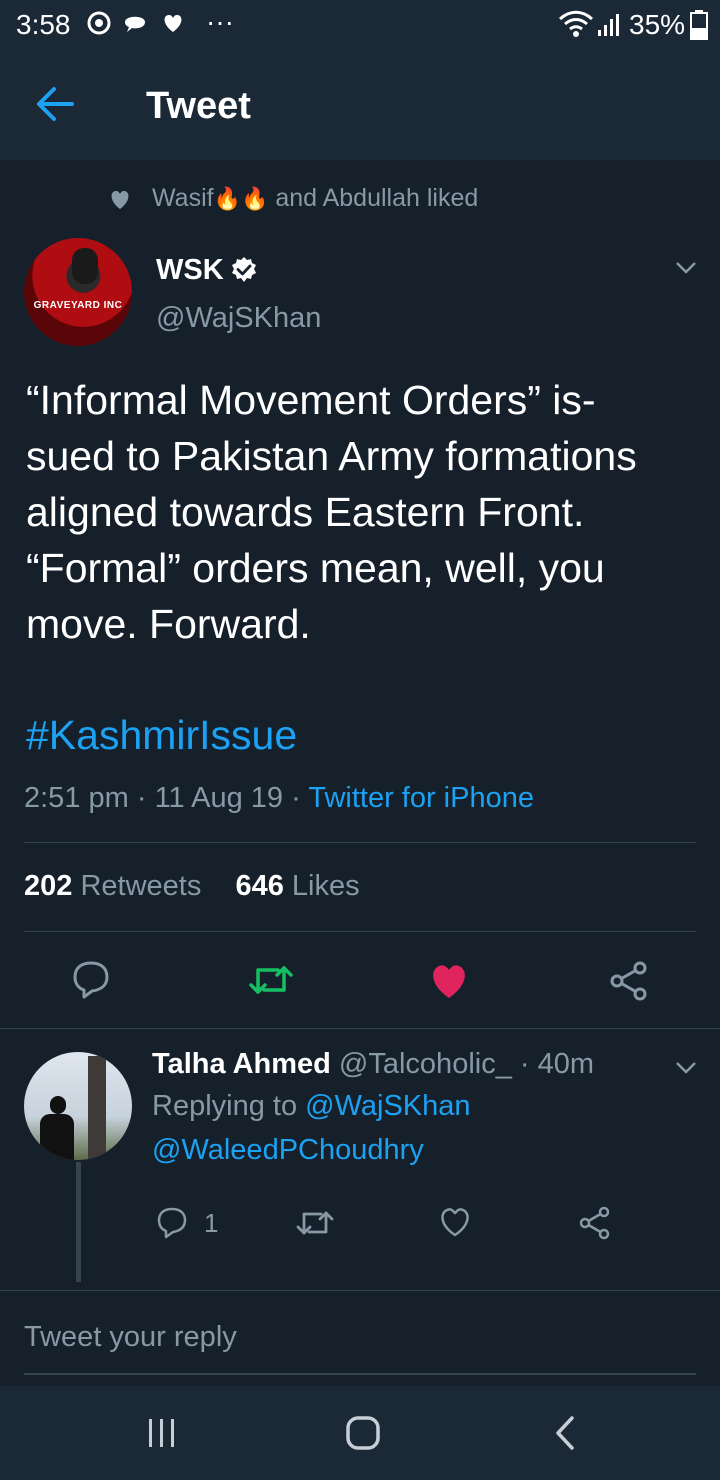 This screenshot has height=1480, width=720. Describe the element at coordinates (57, 1137) in the screenshot. I see `avatar-figure-body` at that location.